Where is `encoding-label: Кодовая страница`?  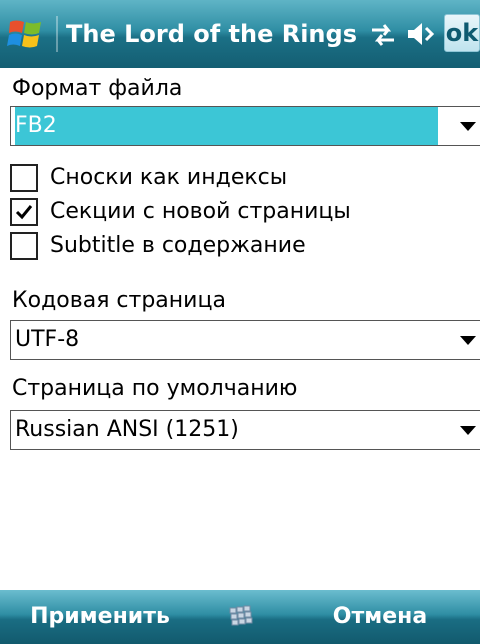
encoding-label: Кодовая страница is located at coordinates (119, 300).